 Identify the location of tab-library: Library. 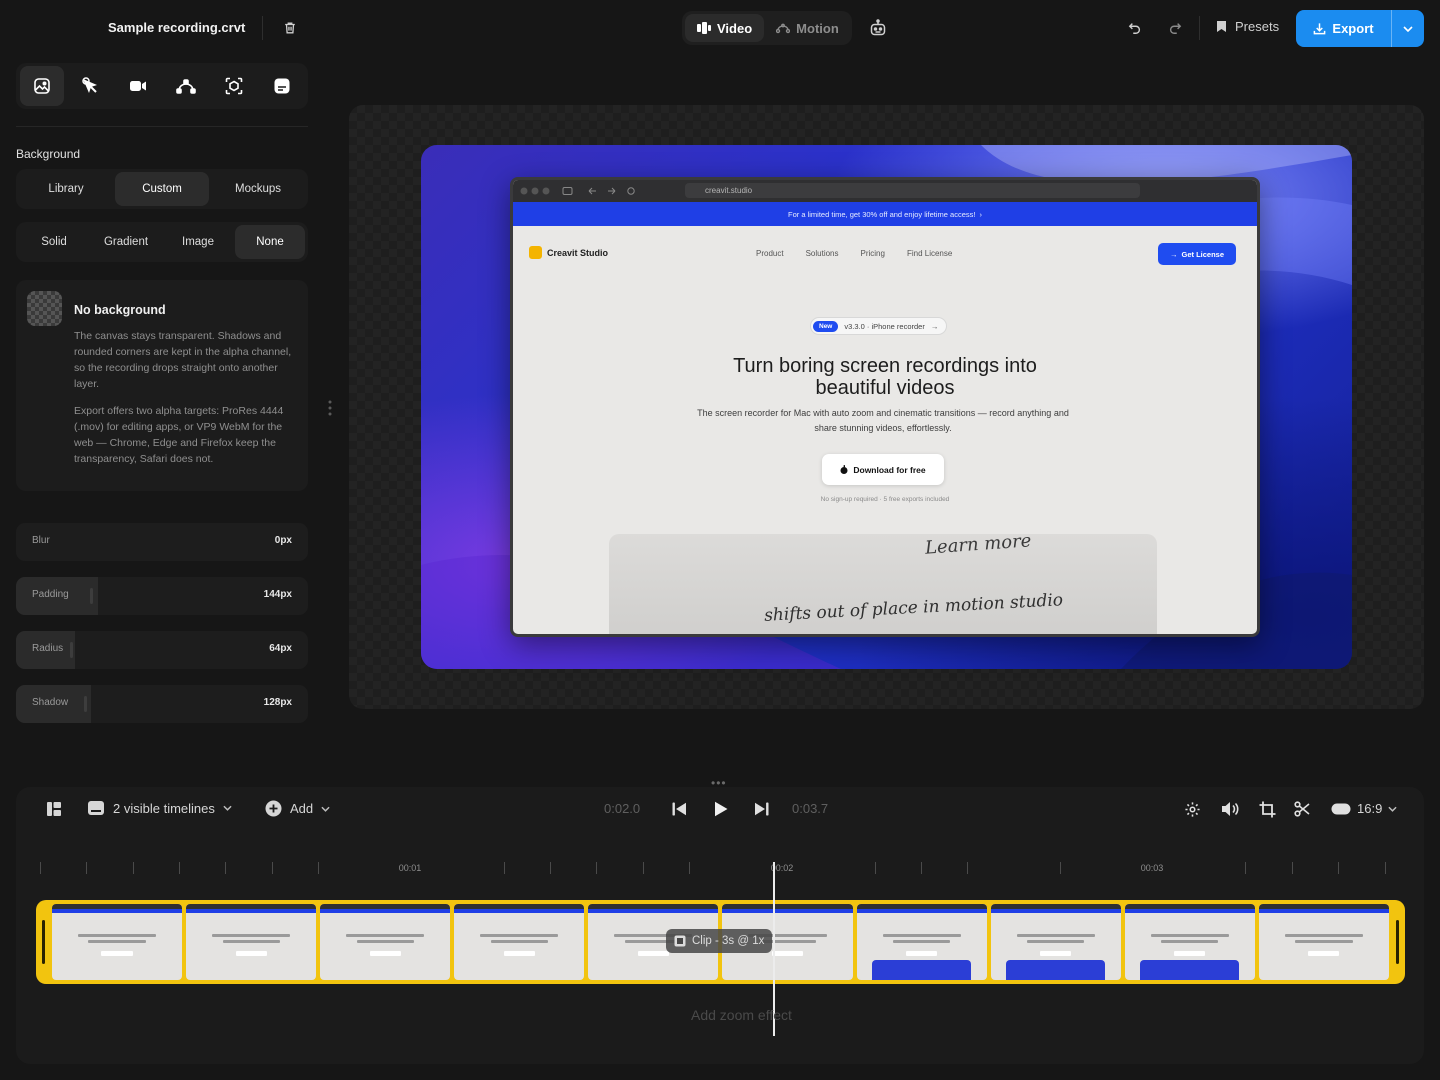
(66, 189).